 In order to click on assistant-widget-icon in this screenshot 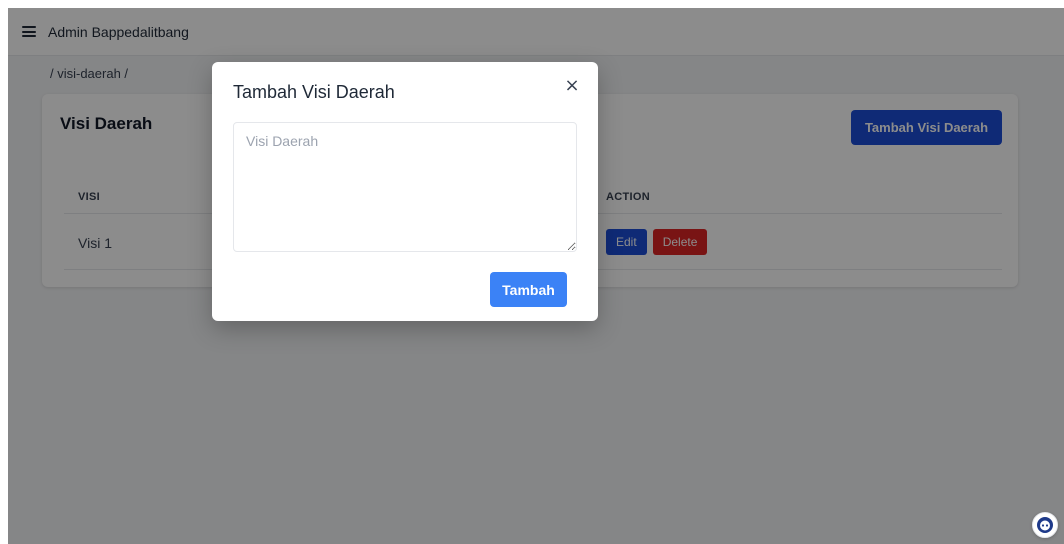, I will do `click(1045, 525)`.